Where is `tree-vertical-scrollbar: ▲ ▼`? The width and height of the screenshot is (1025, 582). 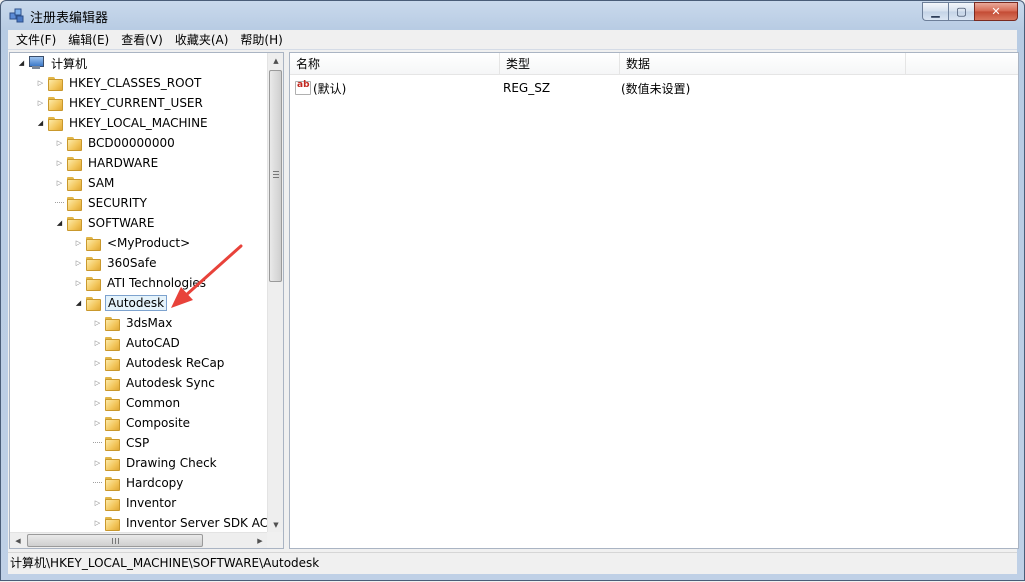
tree-vertical-scrollbar: ▲ ▼ is located at coordinates (275, 293).